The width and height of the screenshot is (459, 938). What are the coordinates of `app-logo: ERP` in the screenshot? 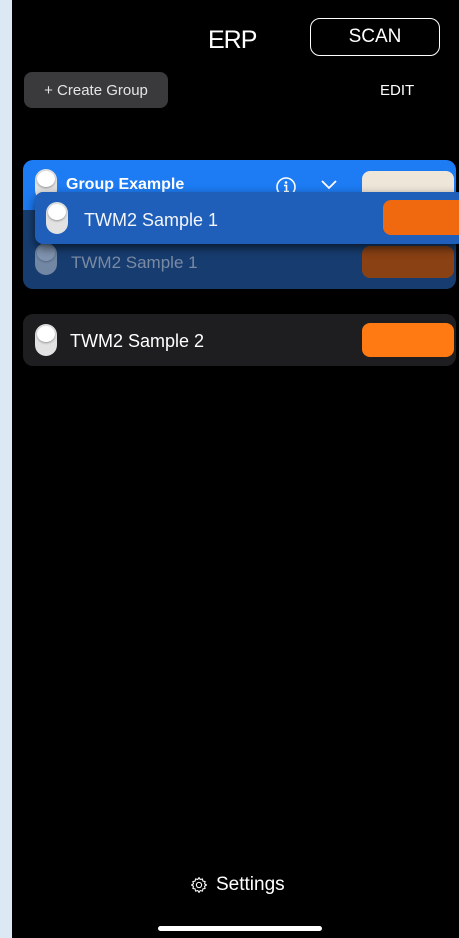 It's located at (232, 40).